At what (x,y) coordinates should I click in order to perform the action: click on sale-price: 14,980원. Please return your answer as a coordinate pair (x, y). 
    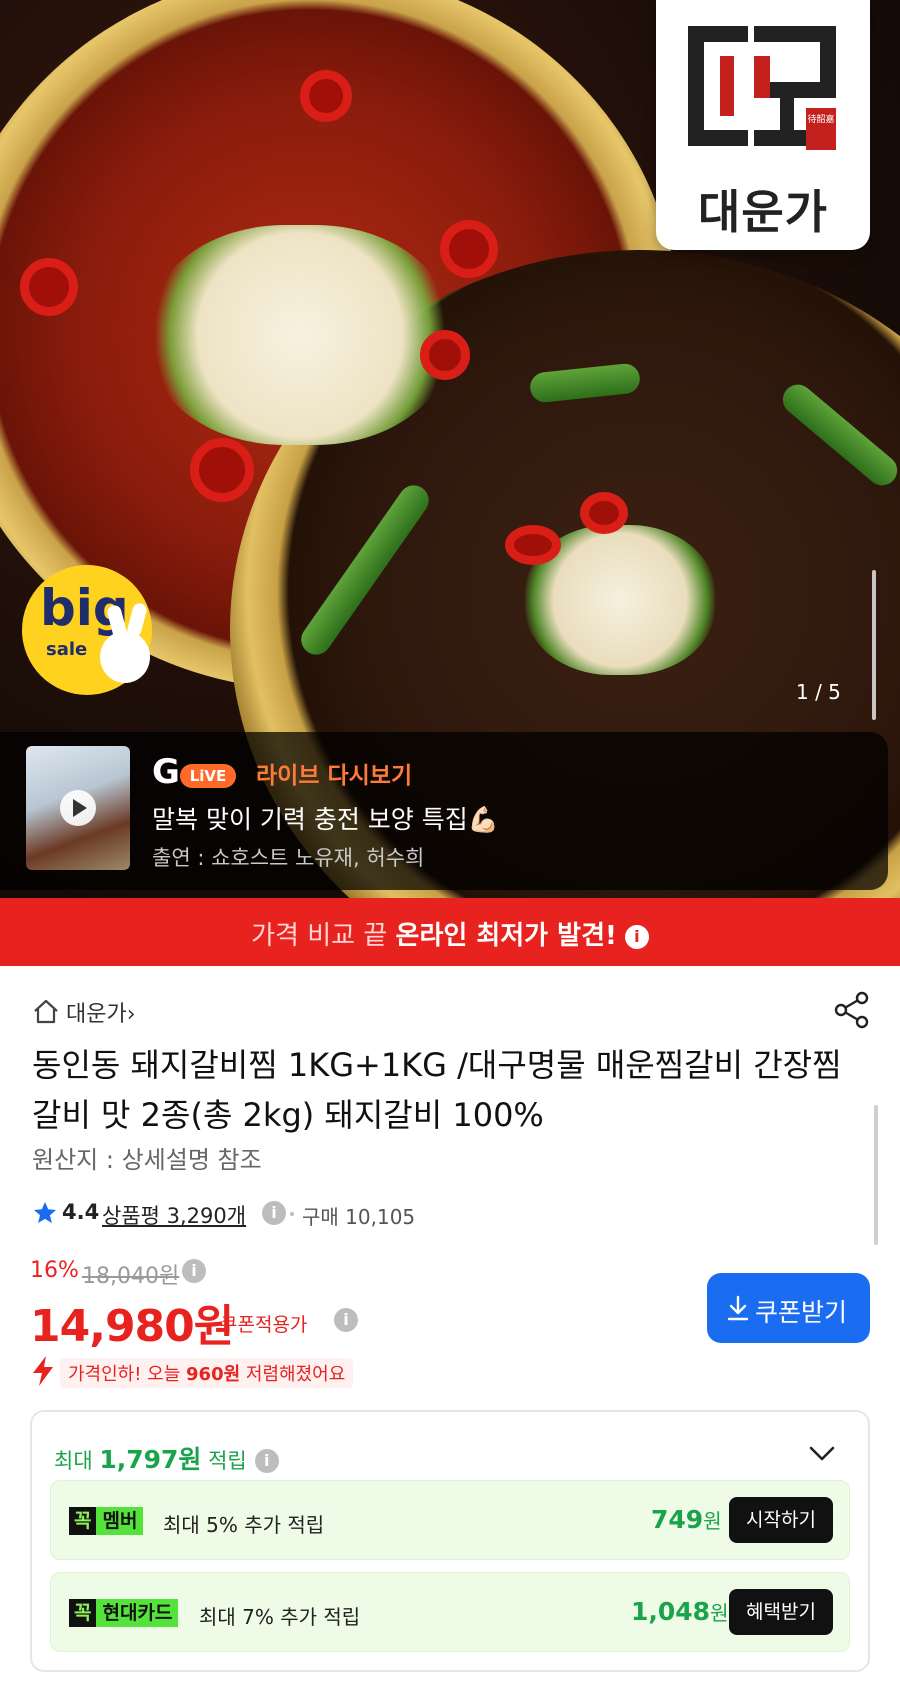
    Looking at the image, I should click on (132, 1326).